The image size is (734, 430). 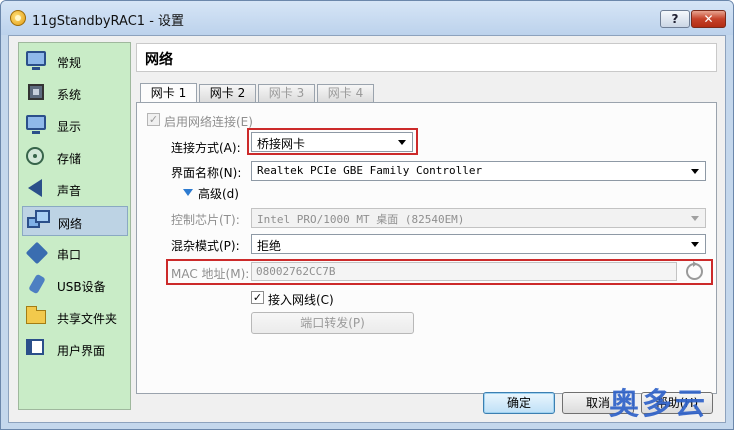 What do you see at coordinates (361, 219) in the screenshot?
I see `adapter-type-value: Intel PRO/1000 MT 桌面 (82540EM)` at bounding box center [361, 219].